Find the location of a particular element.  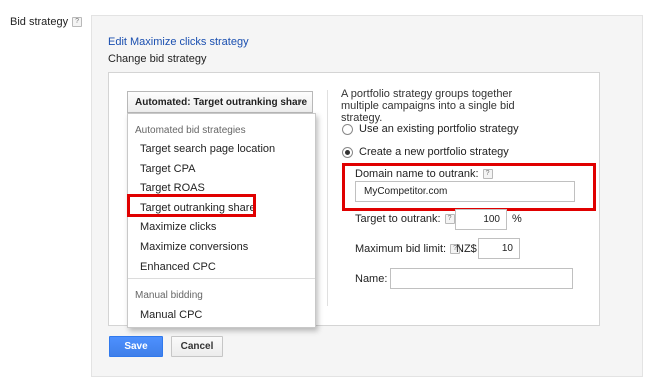

domain-highlight-box is located at coordinates (469, 187).